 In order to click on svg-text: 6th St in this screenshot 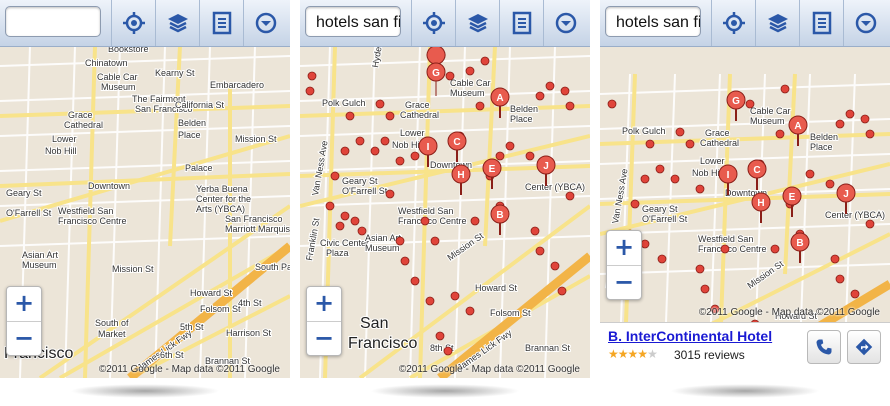, I will do `click(172, 355)`.